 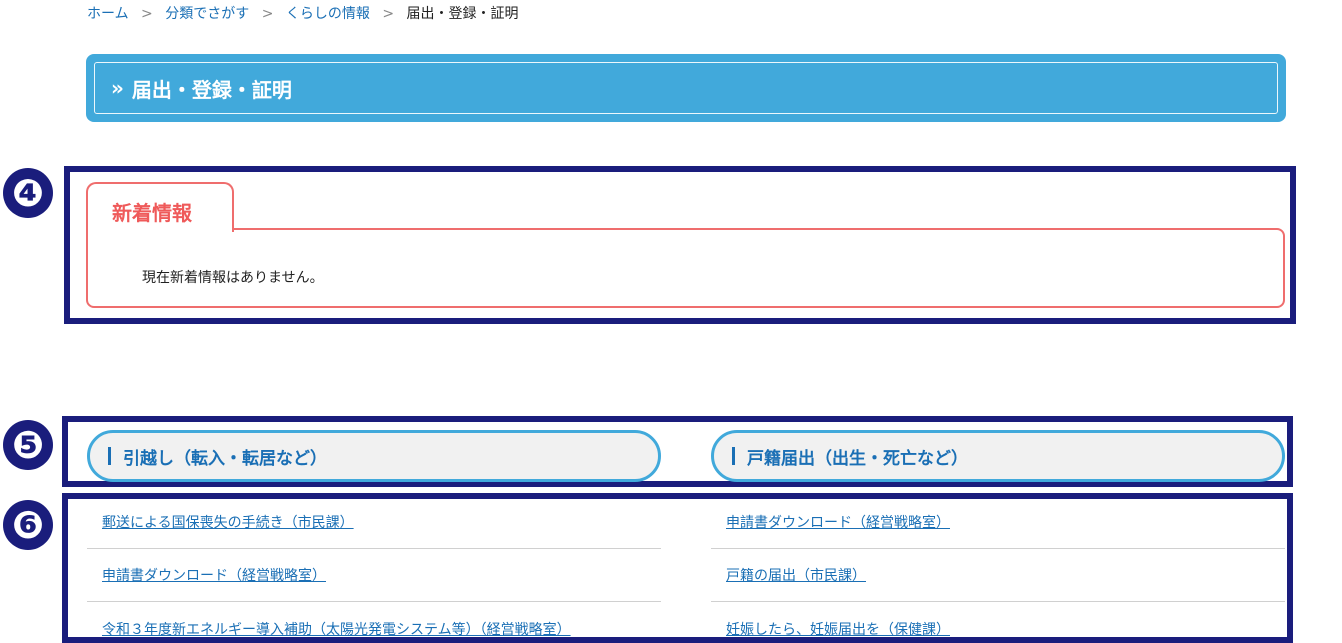 I want to click on double-chevron-right-icon: », so click(x=117, y=88).